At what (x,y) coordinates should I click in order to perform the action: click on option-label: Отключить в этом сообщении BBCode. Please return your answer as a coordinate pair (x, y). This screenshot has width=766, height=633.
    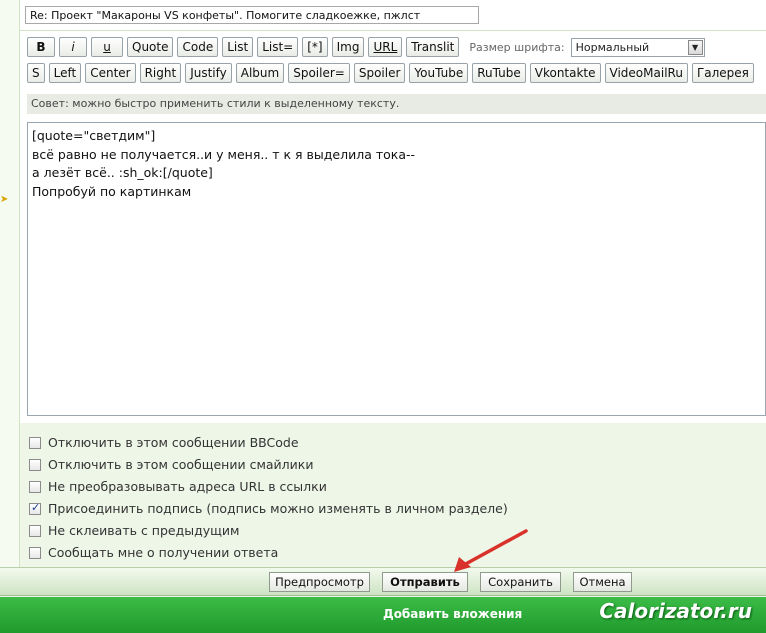
    Looking at the image, I should click on (173, 442).